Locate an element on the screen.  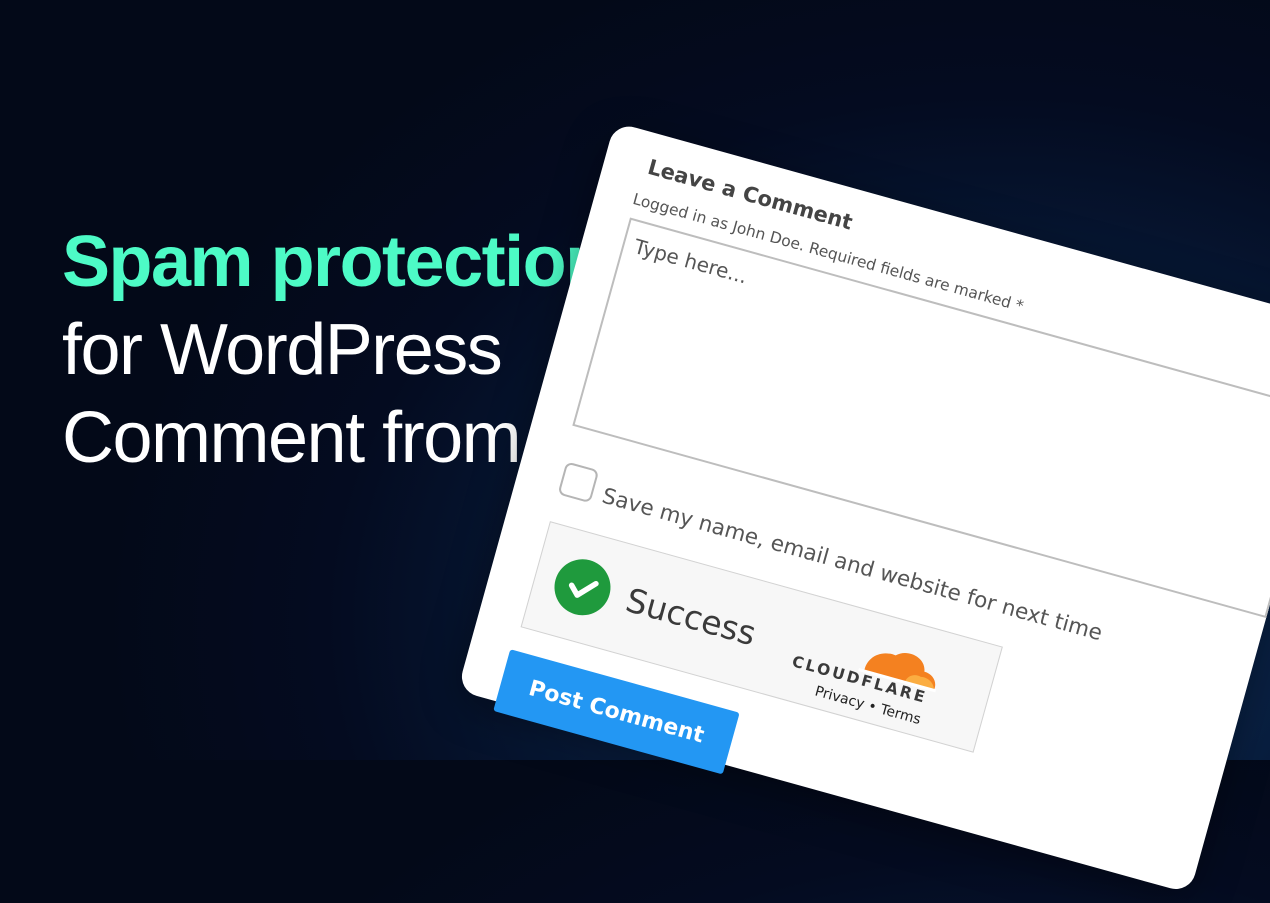
check-circle-icon is located at coordinates (582, 587).